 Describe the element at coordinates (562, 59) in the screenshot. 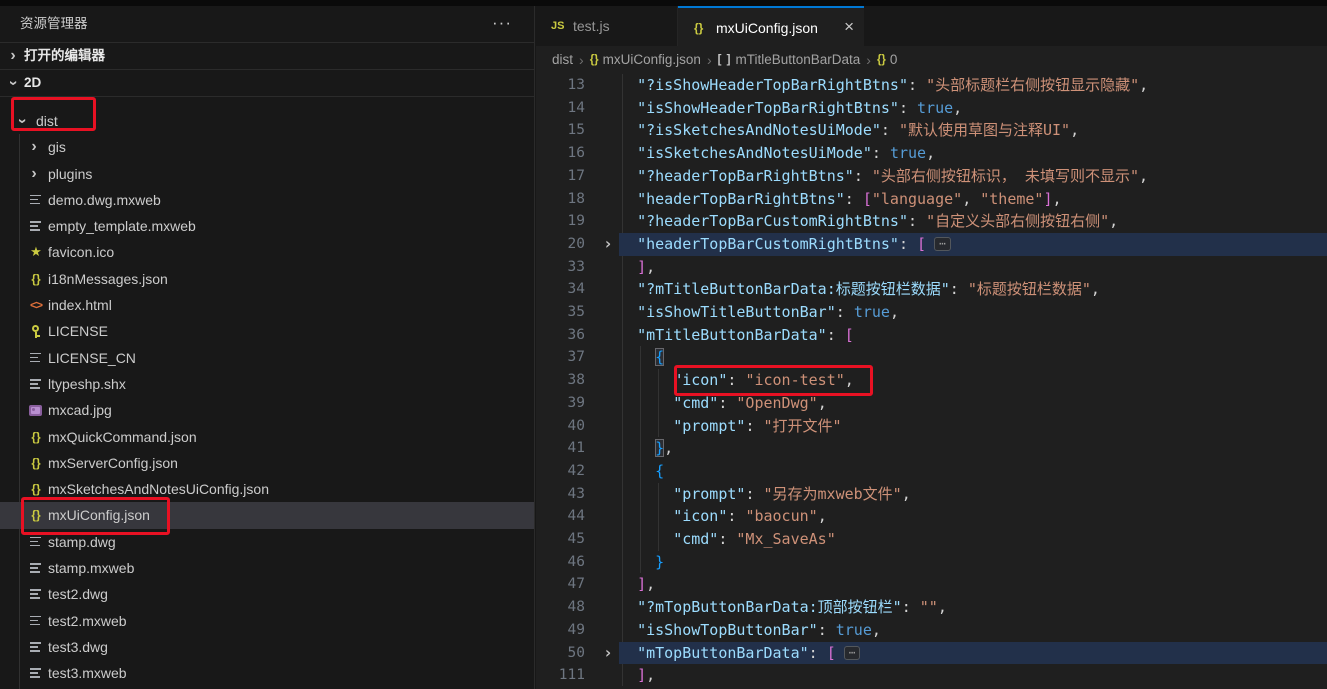

I see `breadcrumb-item-dist: dist` at that location.